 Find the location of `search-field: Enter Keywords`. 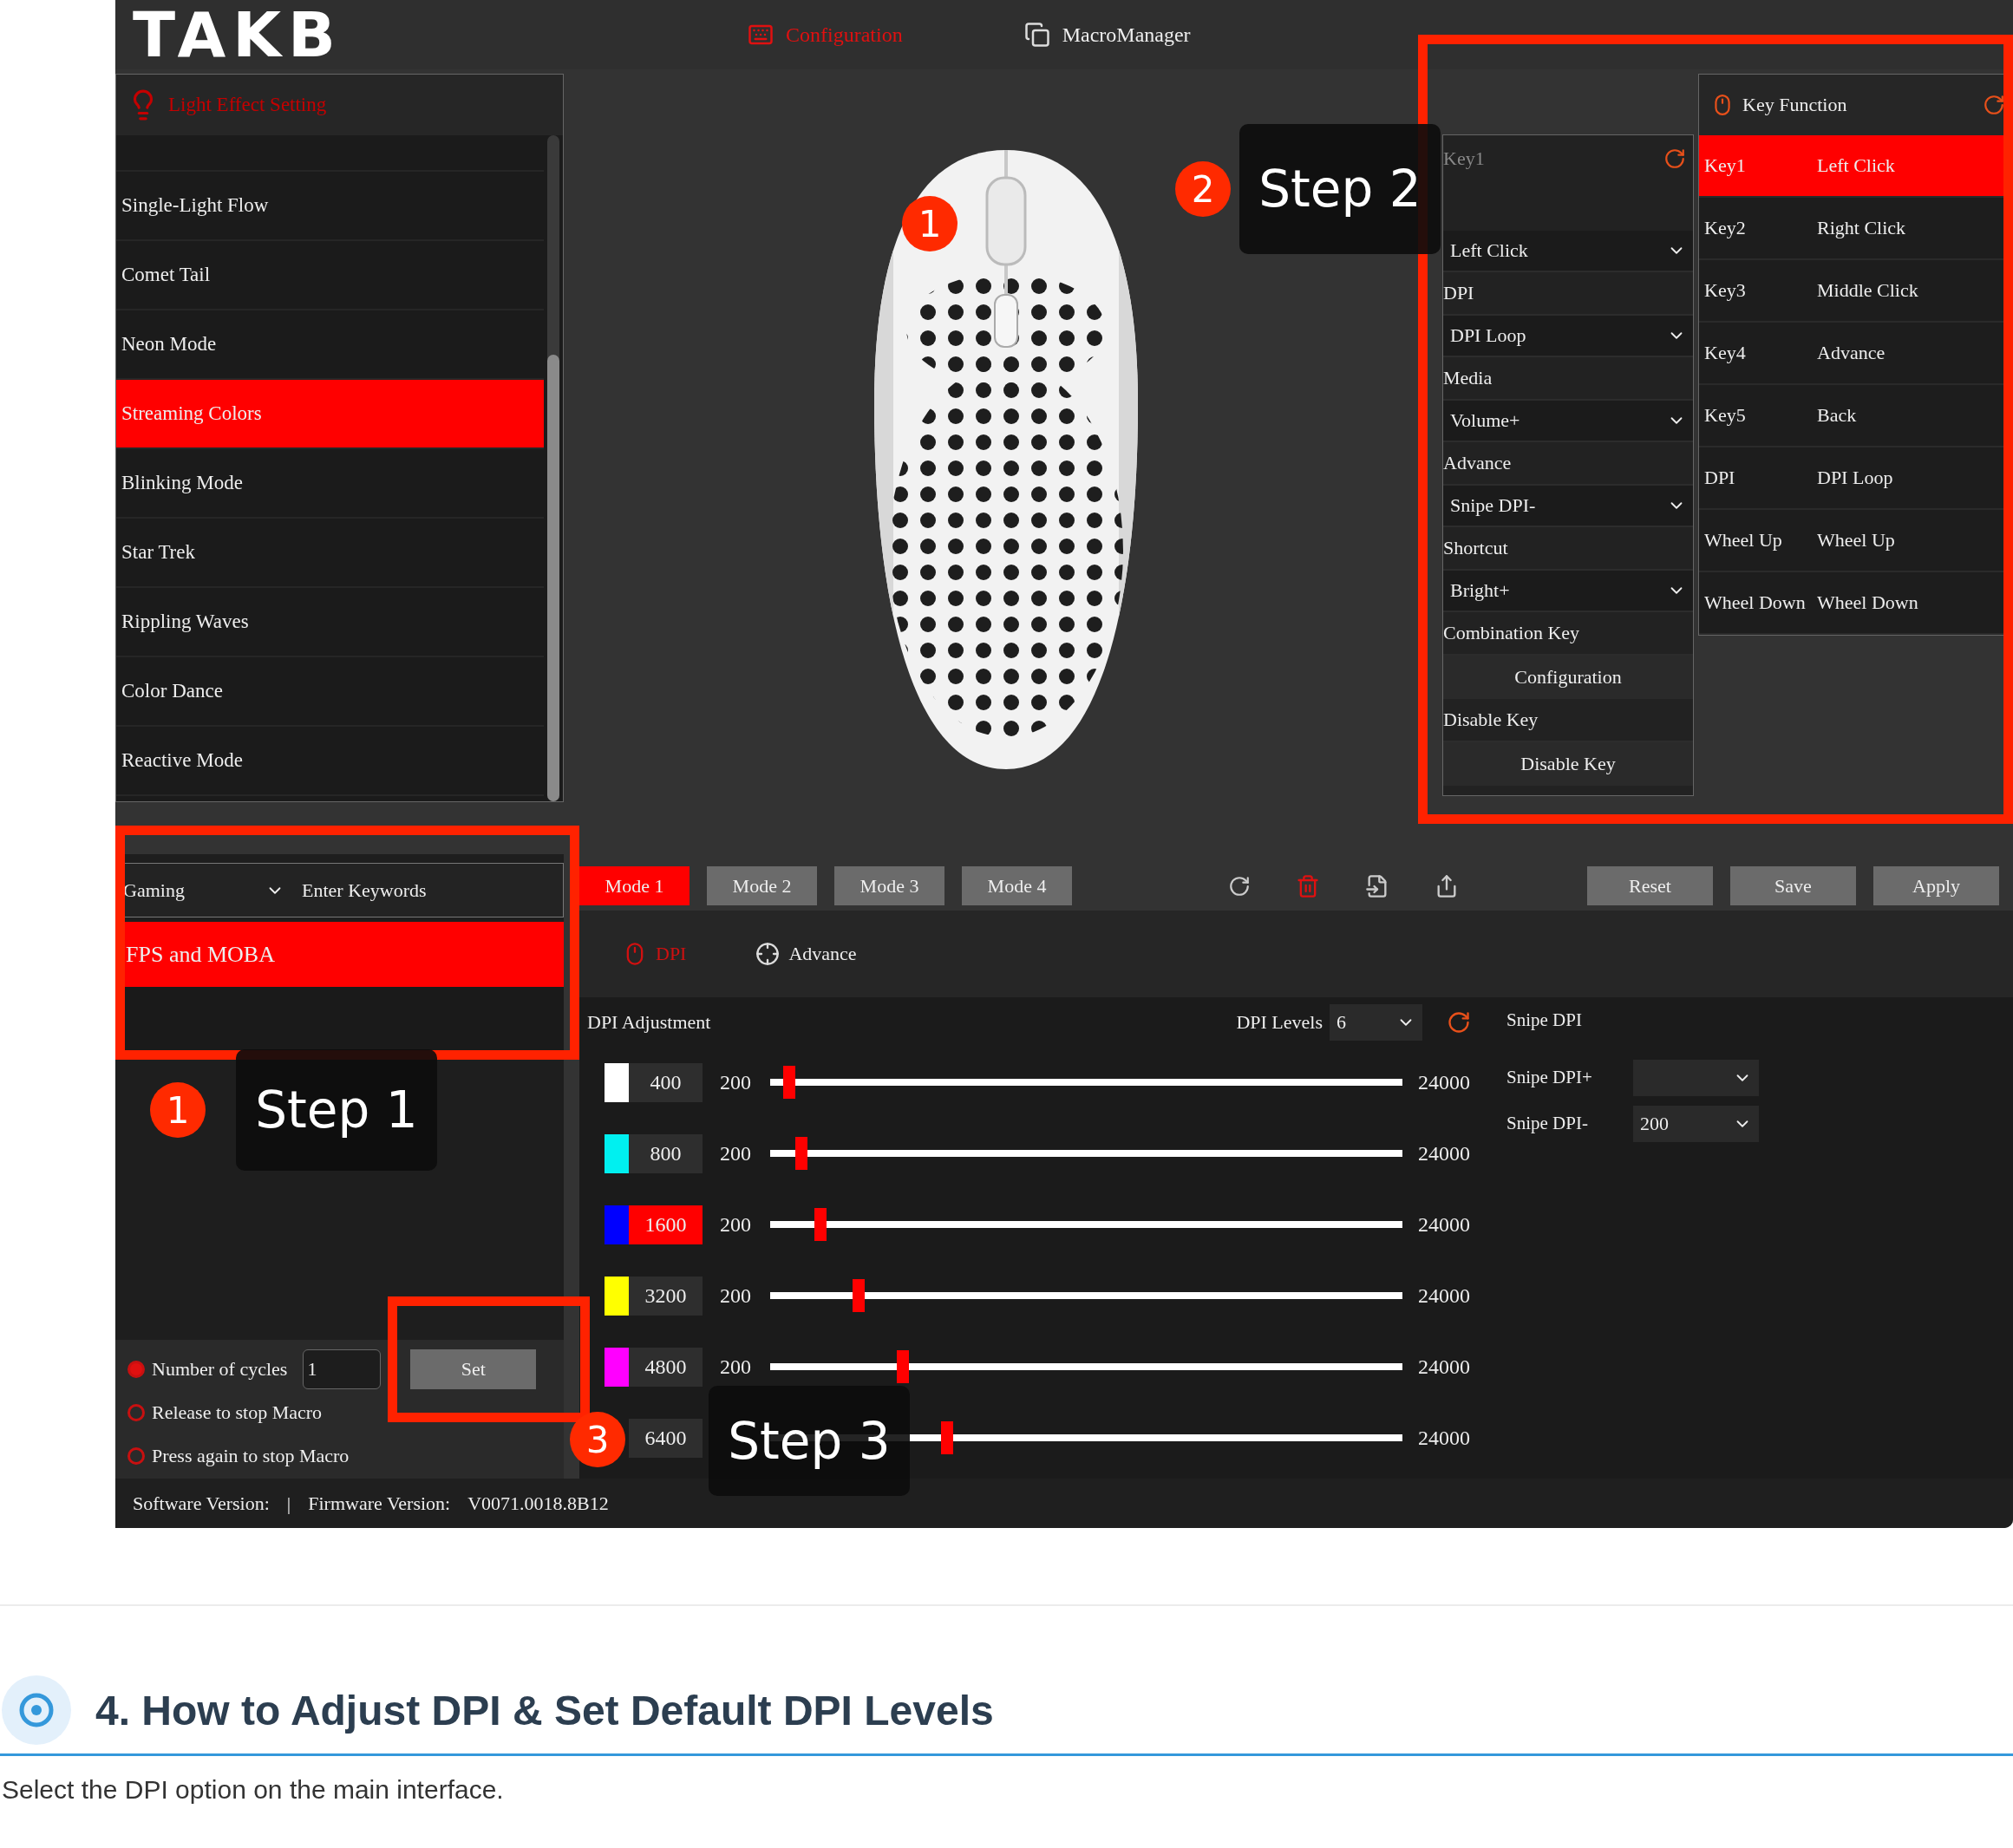

search-field: Enter Keywords is located at coordinates (431, 890).